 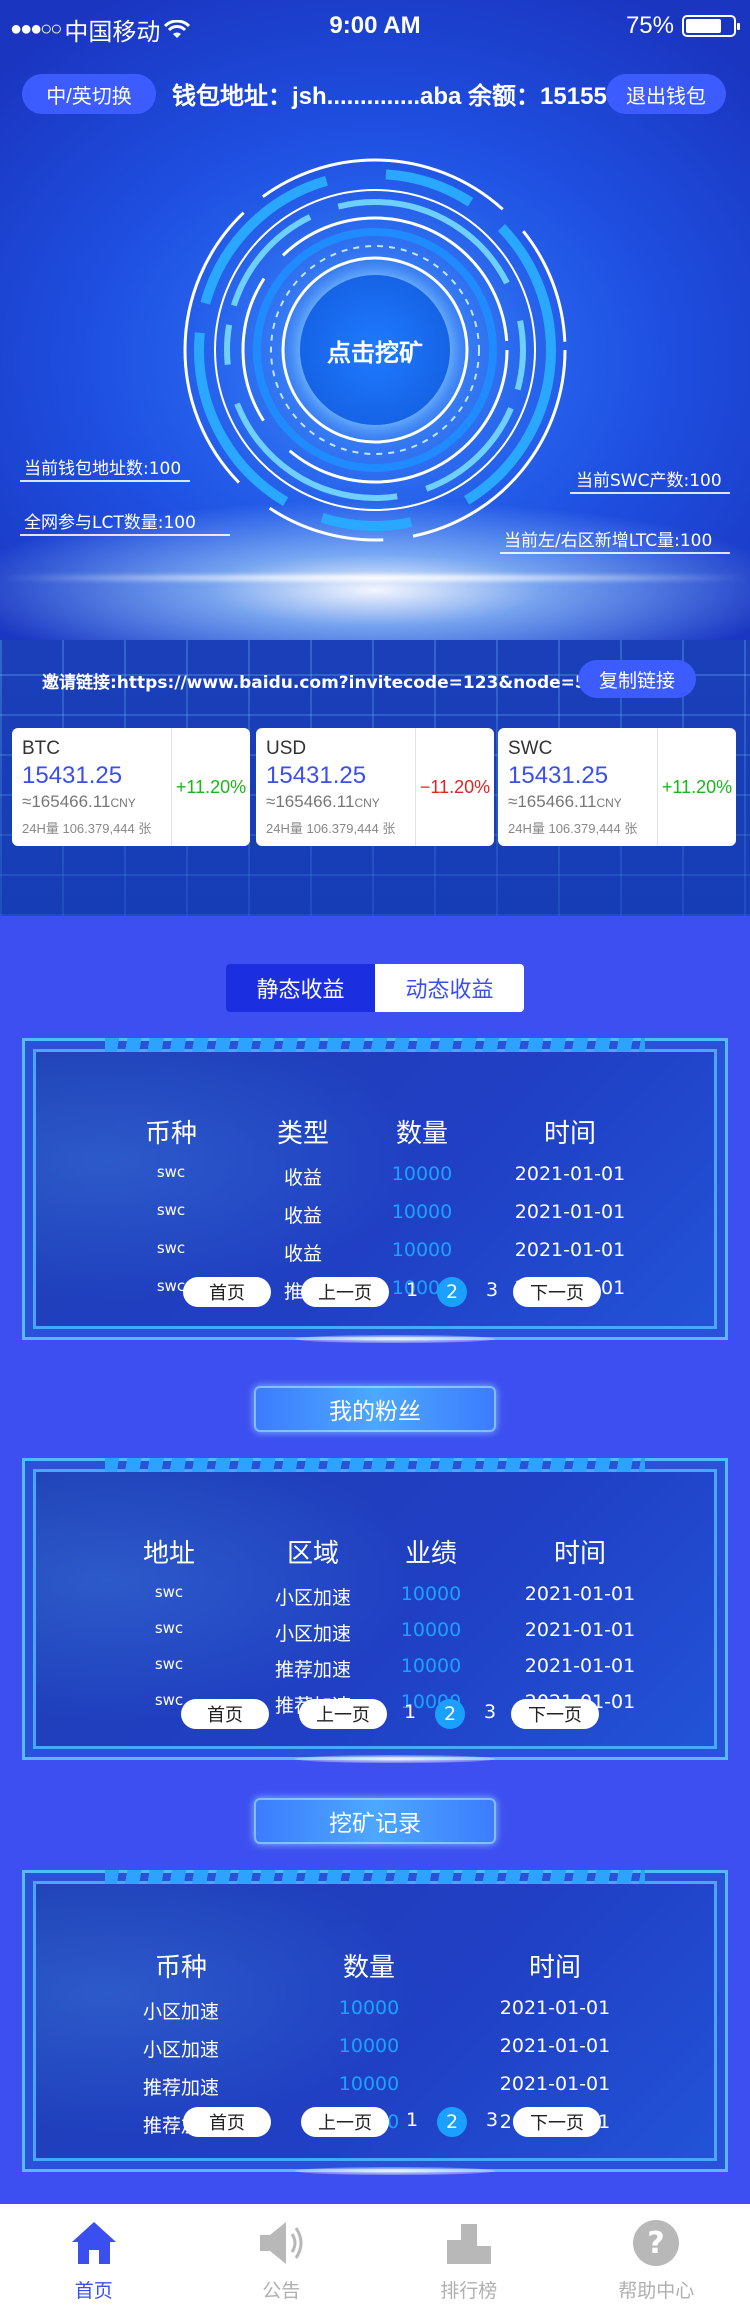 What do you see at coordinates (530, 748) in the screenshot?
I see `coin-symbol: SWC` at bounding box center [530, 748].